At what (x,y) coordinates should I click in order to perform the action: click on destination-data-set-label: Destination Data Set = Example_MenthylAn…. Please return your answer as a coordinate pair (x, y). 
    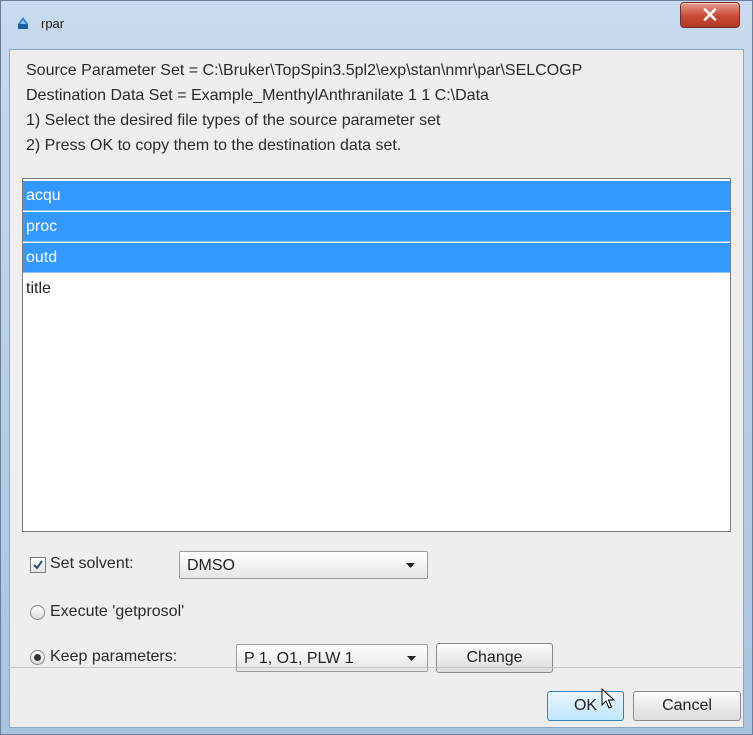
    Looking at the image, I should click on (257, 95).